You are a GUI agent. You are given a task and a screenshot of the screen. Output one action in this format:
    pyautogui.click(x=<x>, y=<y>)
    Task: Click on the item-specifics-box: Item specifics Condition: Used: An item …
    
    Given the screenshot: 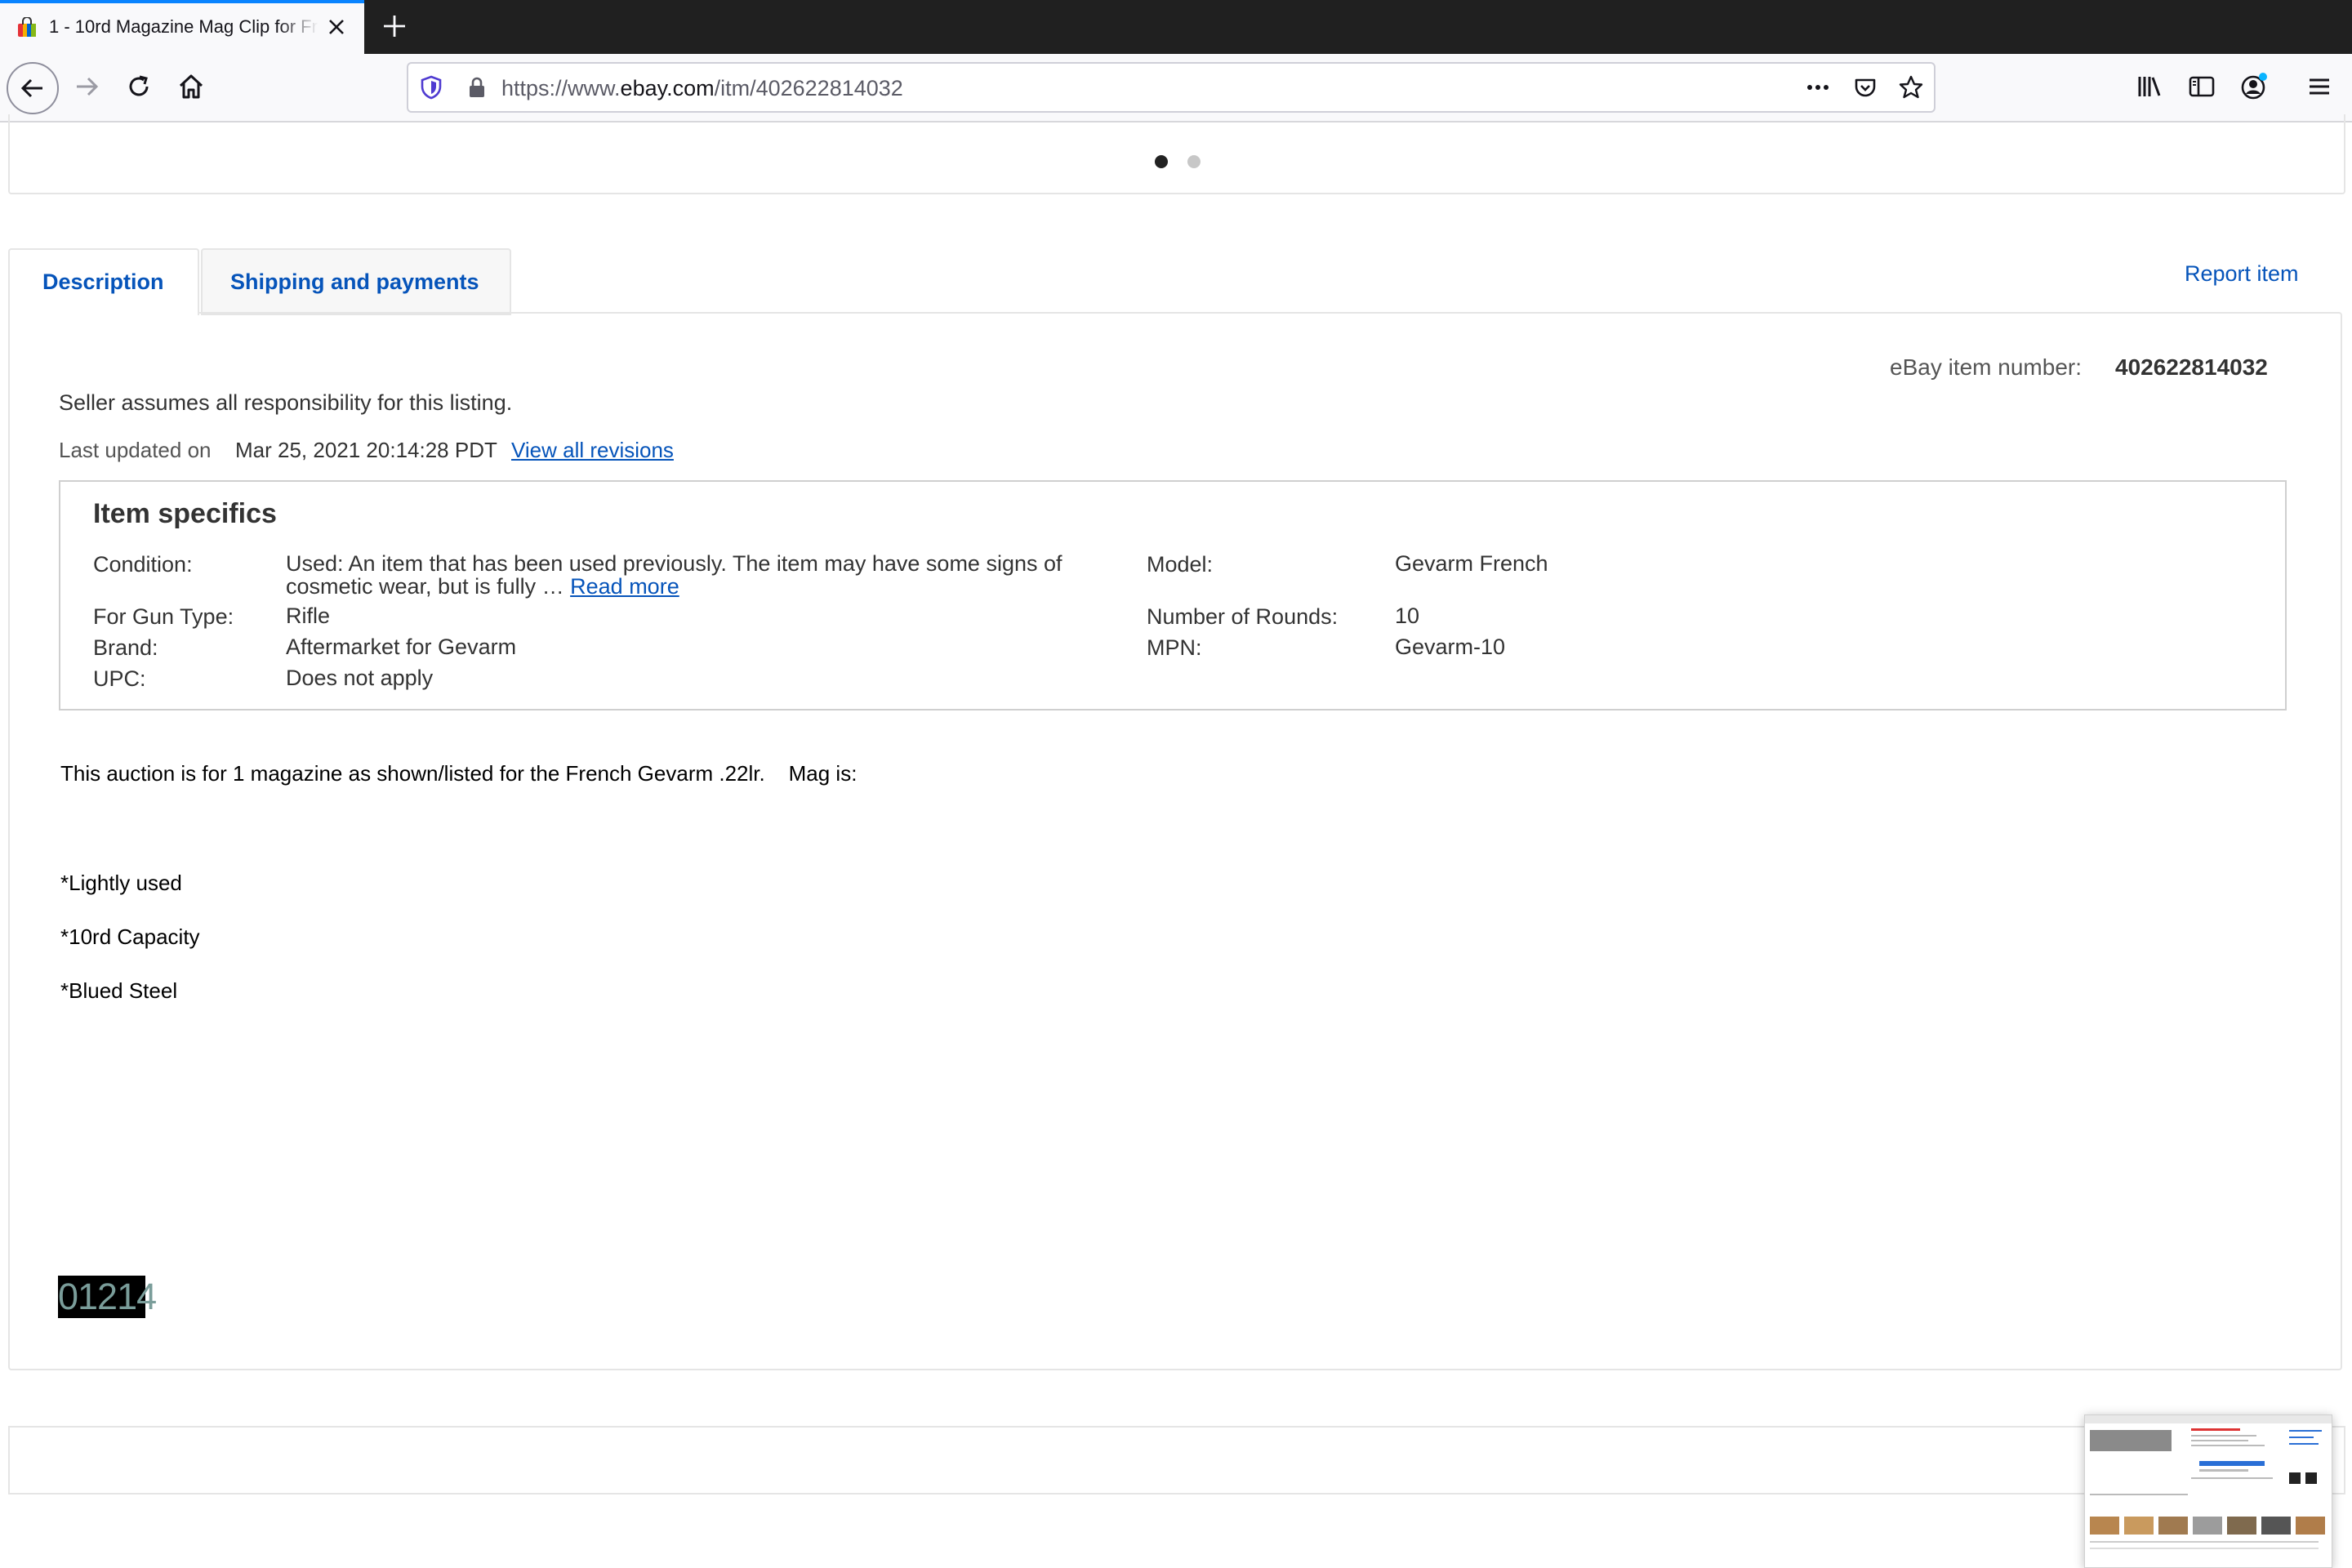 What is the action you would take?
    pyautogui.click(x=1173, y=595)
    